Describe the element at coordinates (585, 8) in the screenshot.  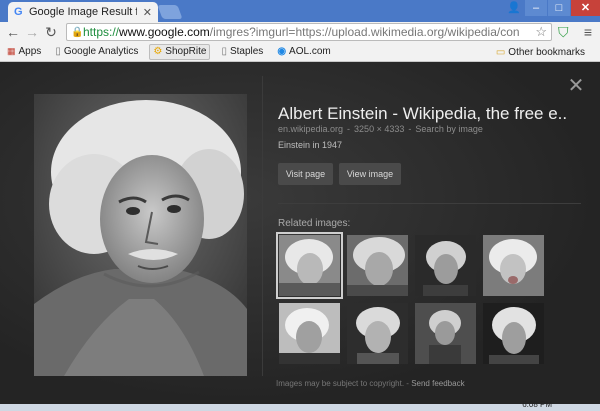
I see `close-window-button: ✕` at that location.